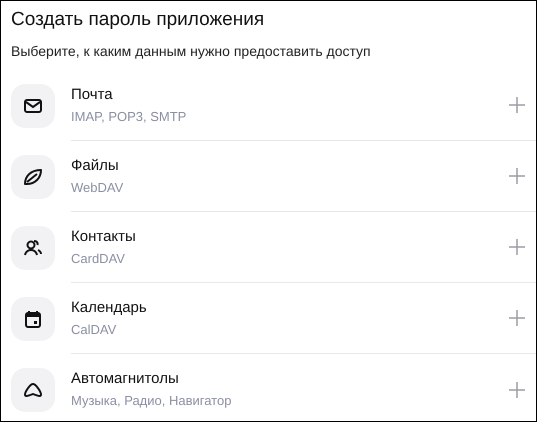 This screenshot has height=422, width=537. What do you see at coordinates (125, 379) in the screenshot?
I see `item-title: Автомагнитолы` at bounding box center [125, 379].